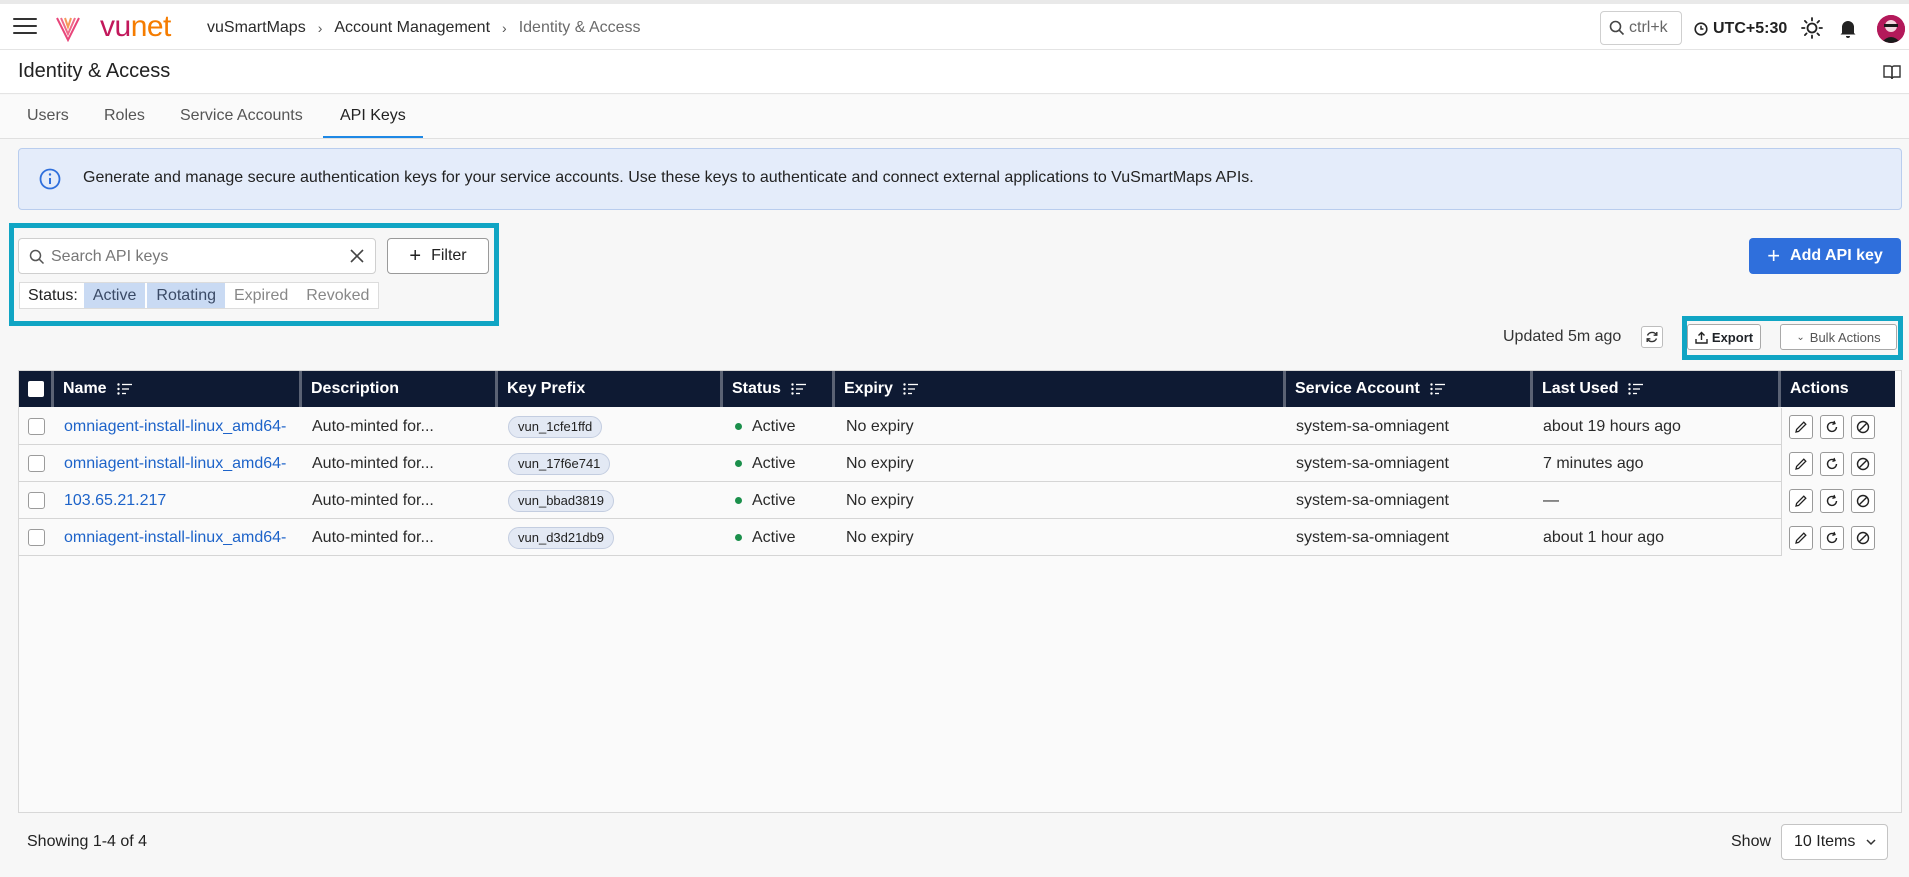 The width and height of the screenshot is (1909, 877). Describe the element at coordinates (182, 500) in the screenshot. I see `api-key-name-link: 103.65.21.217` at that location.